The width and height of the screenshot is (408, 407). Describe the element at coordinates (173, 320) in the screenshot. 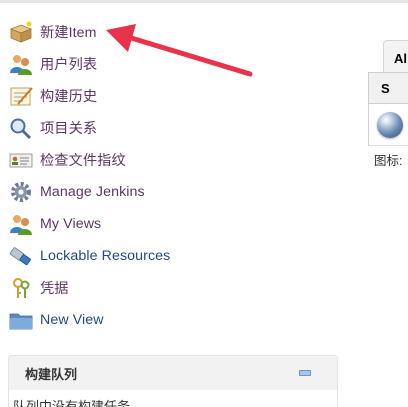

I see `task-new-view: New View` at that location.